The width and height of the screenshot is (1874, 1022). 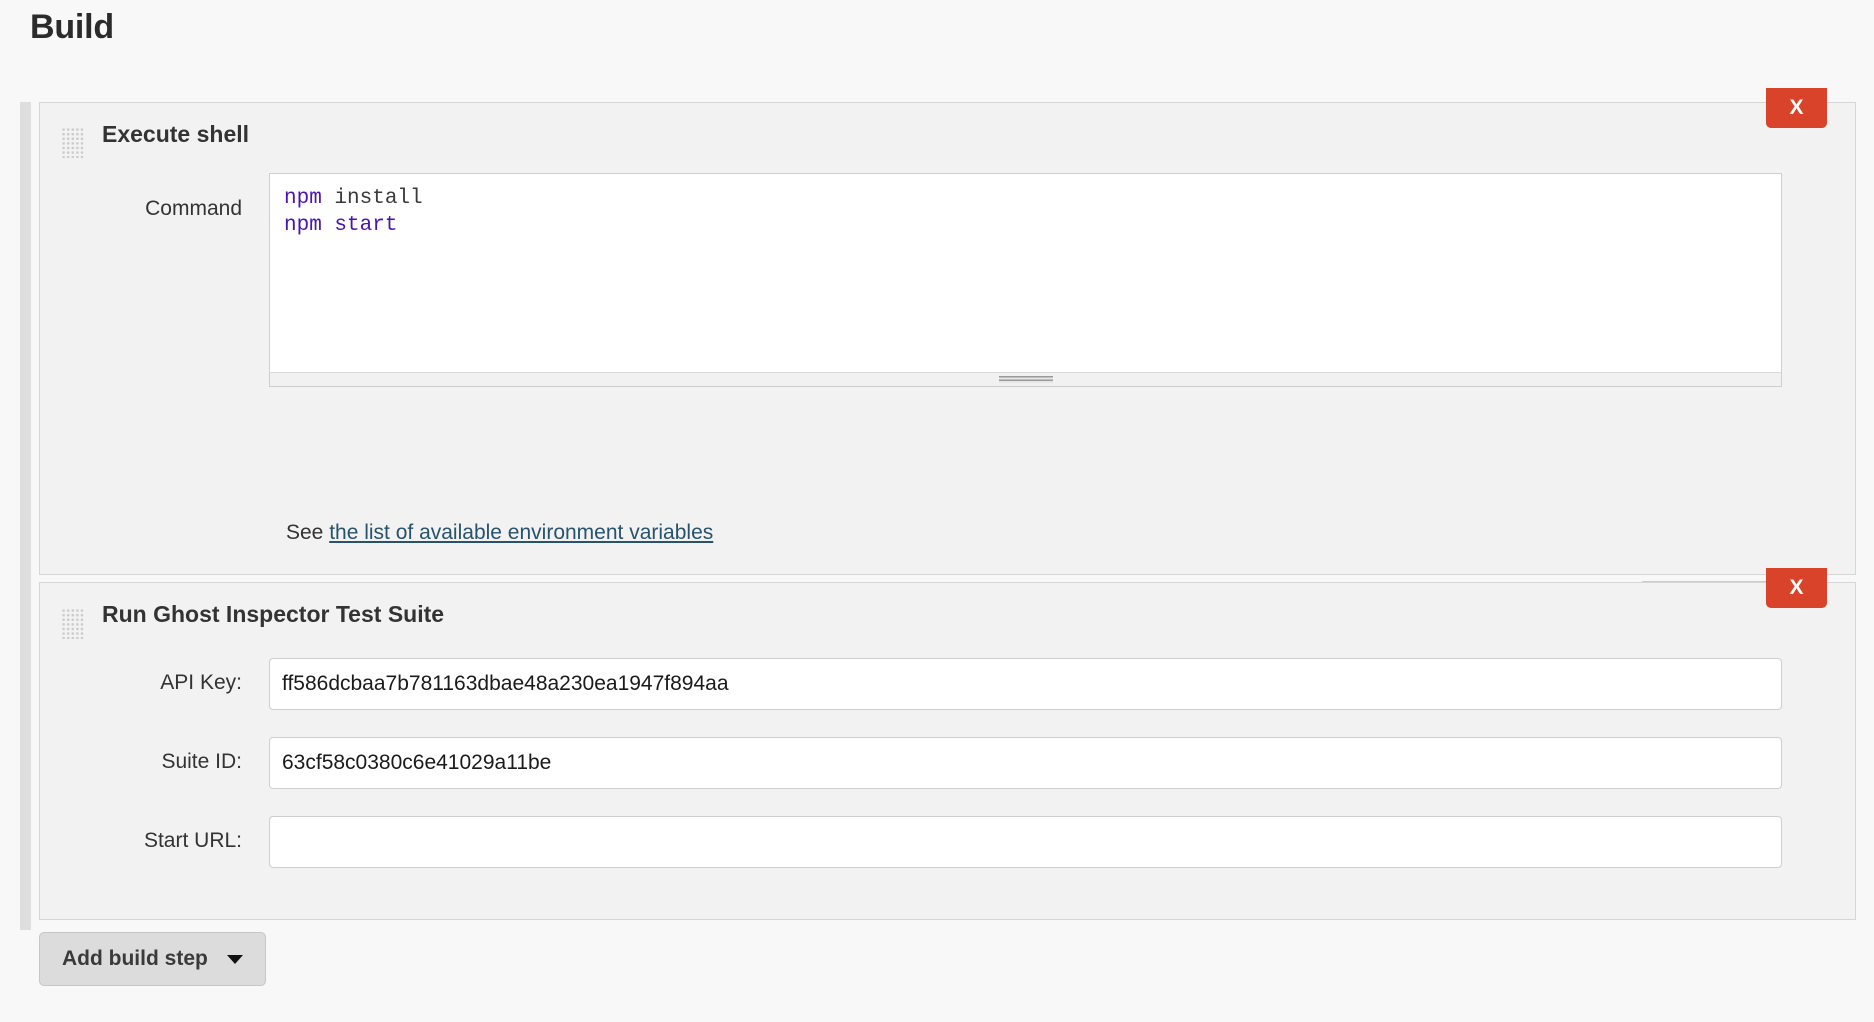 I want to click on resize-grip-icon, so click(x=1025, y=379).